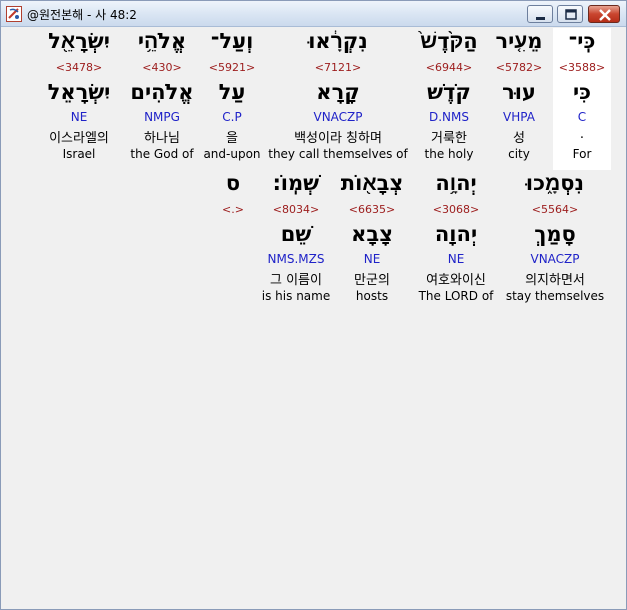 The height and width of the screenshot is (610, 627). Describe the element at coordinates (79, 154) in the screenshot. I see `english-gloss: Israel` at that location.